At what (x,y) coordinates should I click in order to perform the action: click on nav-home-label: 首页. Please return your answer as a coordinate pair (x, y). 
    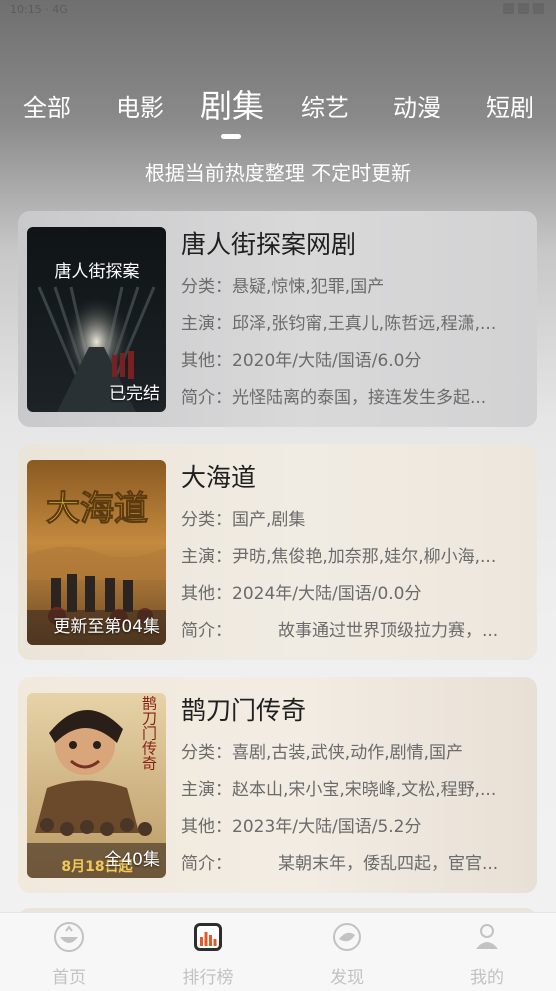
    Looking at the image, I should click on (69, 978).